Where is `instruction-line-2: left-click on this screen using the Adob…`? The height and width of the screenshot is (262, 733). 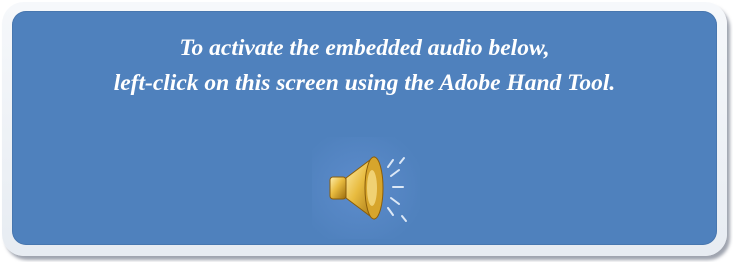
instruction-line-2: left-click on this screen using the Adob… is located at coordinates (364, 83).